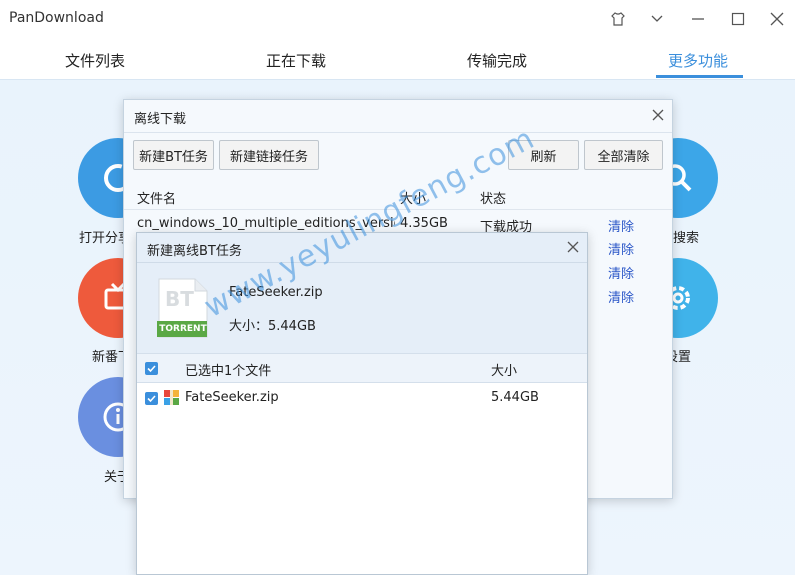  What do you see at coordinates (56, 18) in the screenshot?
I see `app-title: PanDownload` at bounding box center [56, 18].